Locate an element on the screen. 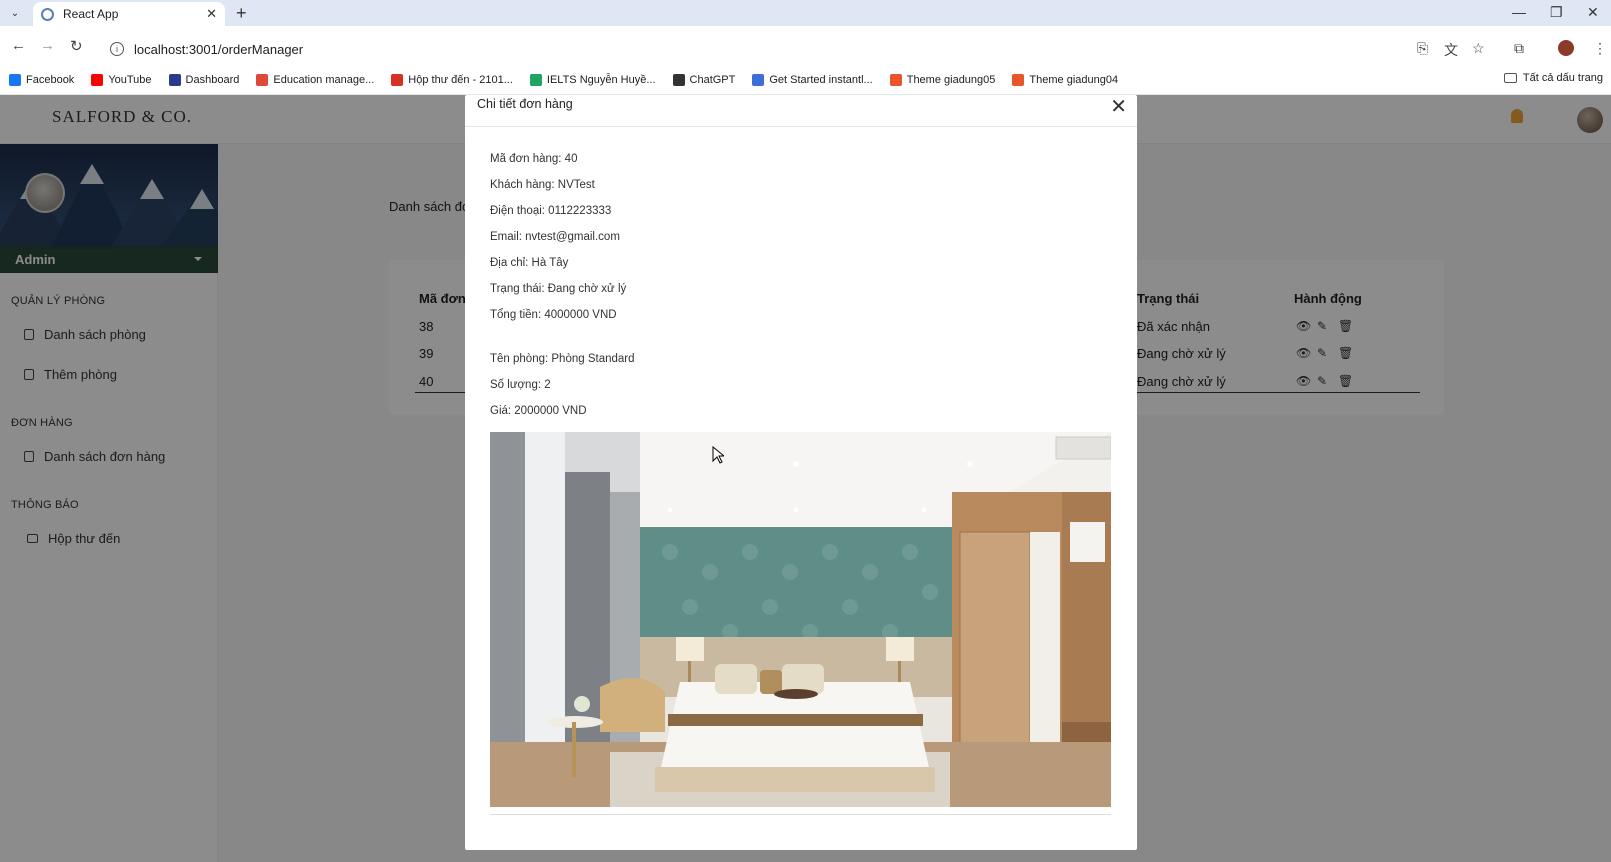  extensions-icon: ⧉ is located at coordinates (1519, 48).